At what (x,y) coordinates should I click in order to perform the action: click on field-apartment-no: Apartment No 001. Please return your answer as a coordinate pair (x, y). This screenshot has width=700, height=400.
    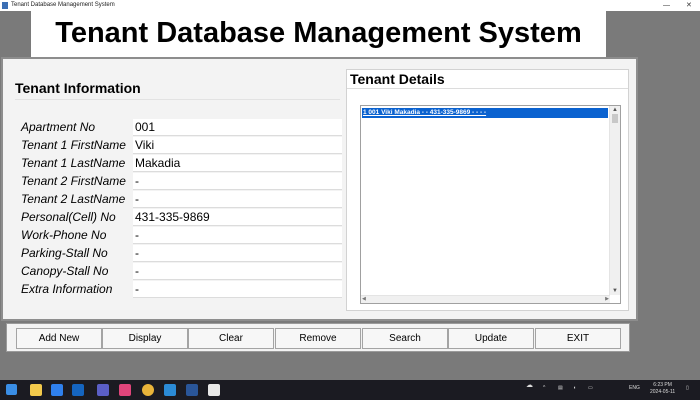
    Looking at the image, I should click on (180, 128).